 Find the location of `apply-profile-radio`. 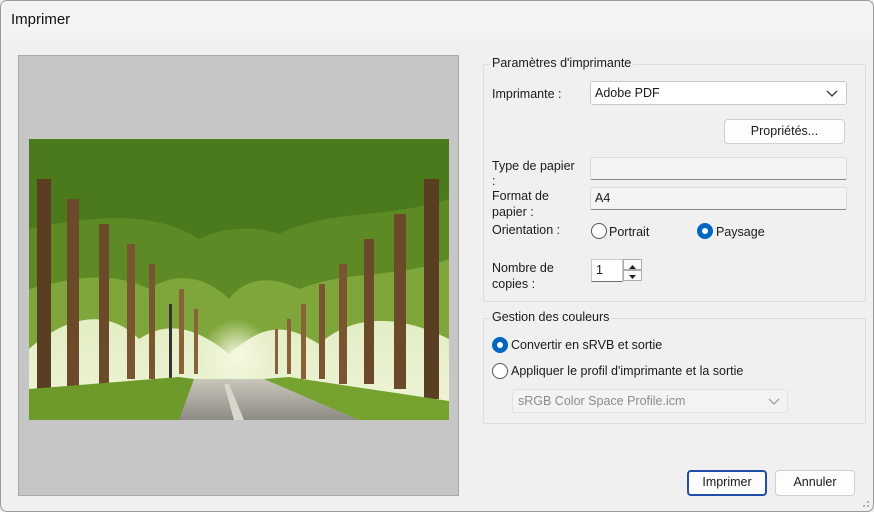

apply-profile-radio is located at coordinates (500, 371).